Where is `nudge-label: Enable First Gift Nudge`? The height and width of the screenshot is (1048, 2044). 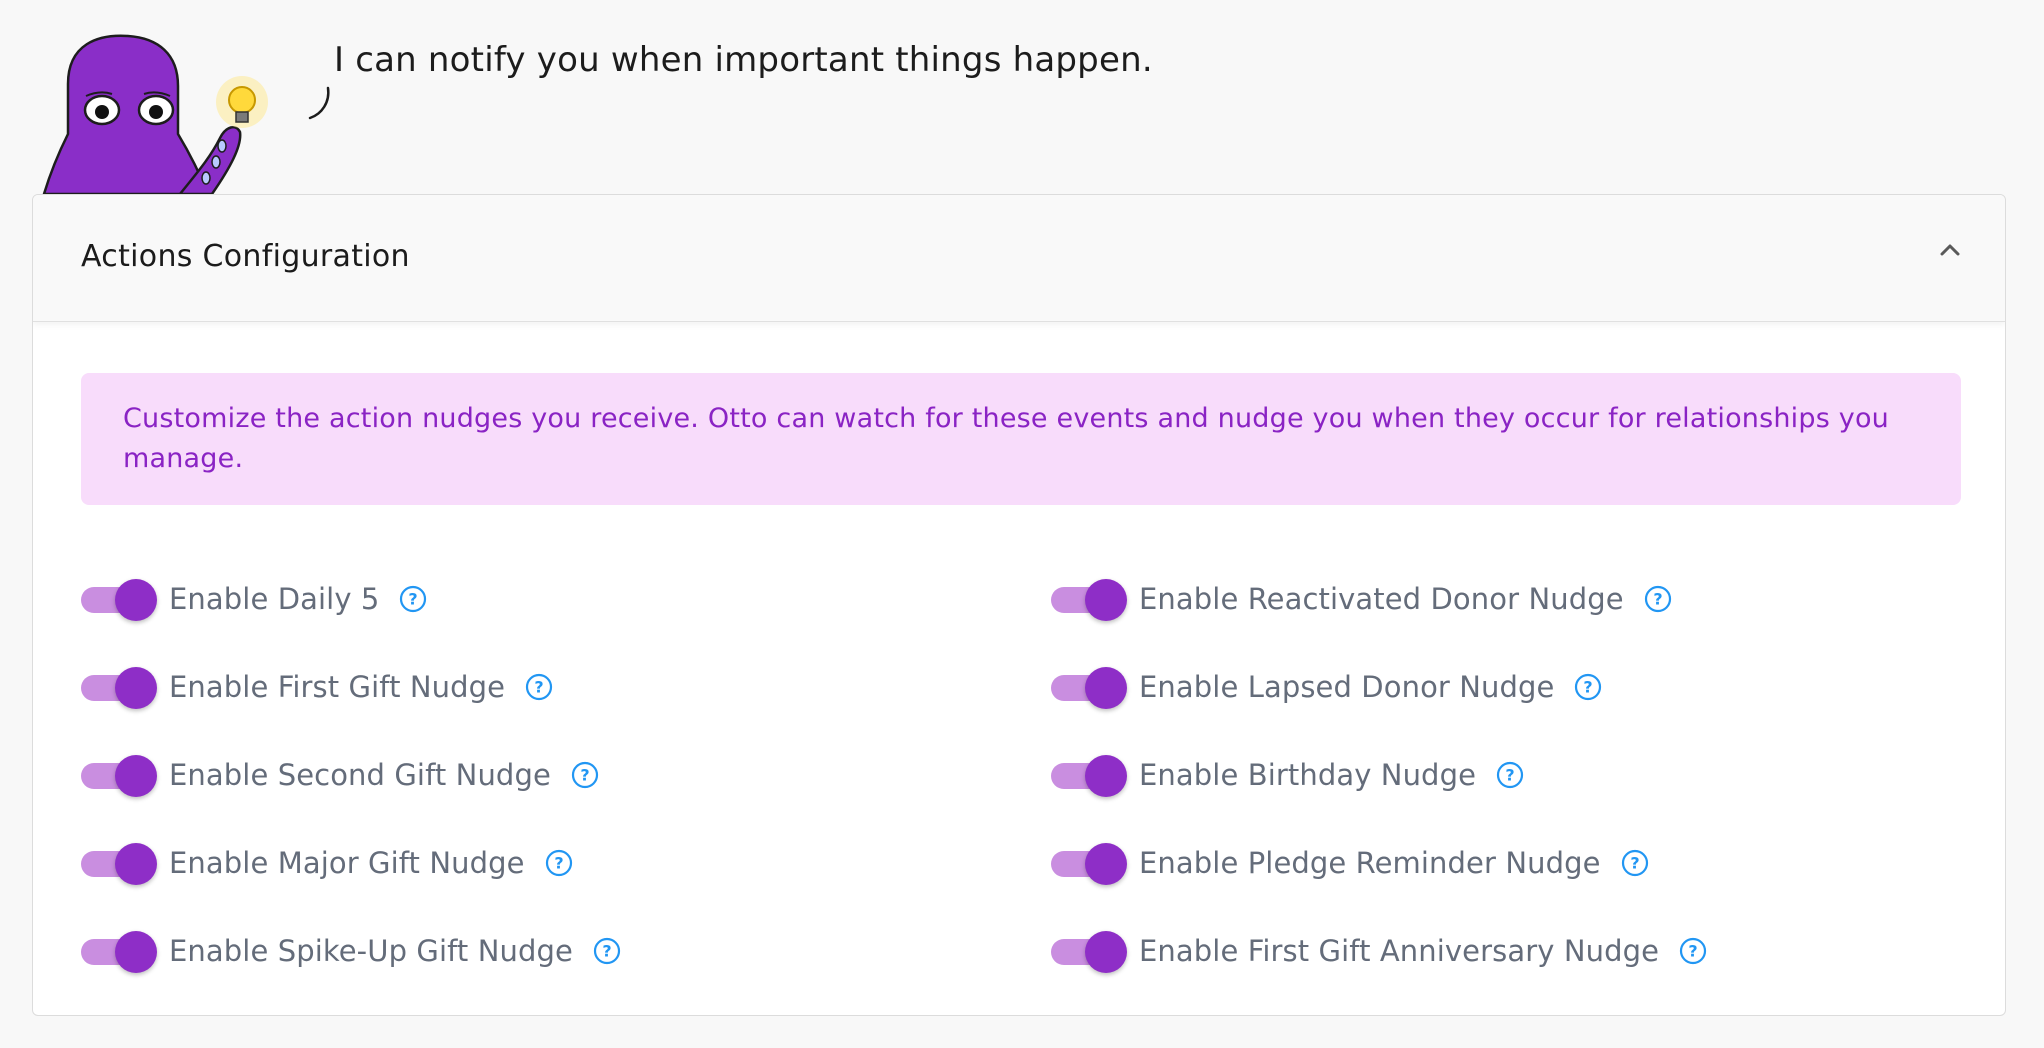
nudge-label: Enable First Gift Nudge is located at coordinates (337, 687).